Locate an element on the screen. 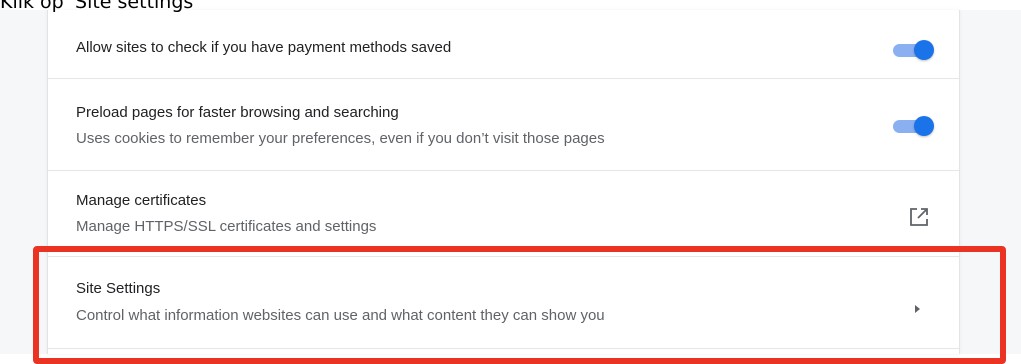  site-settings-title: Site Settings is located at coordinates (118, 288).